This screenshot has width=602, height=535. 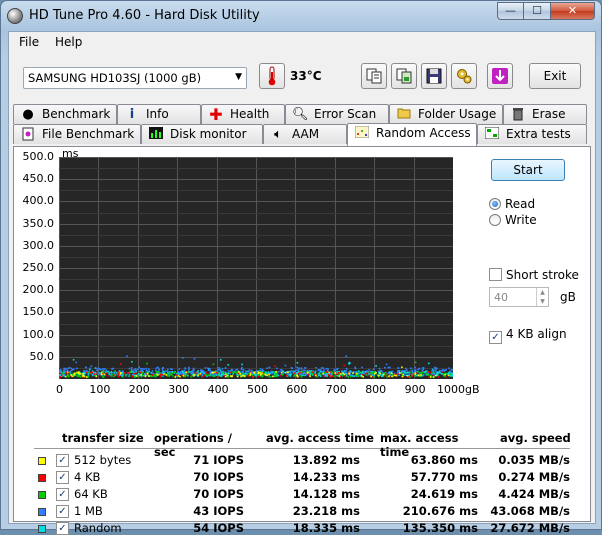 I want to click on window-title: HD Tune Pro 4.60 - Hard Disk Utility, so click(x=144, y=15).